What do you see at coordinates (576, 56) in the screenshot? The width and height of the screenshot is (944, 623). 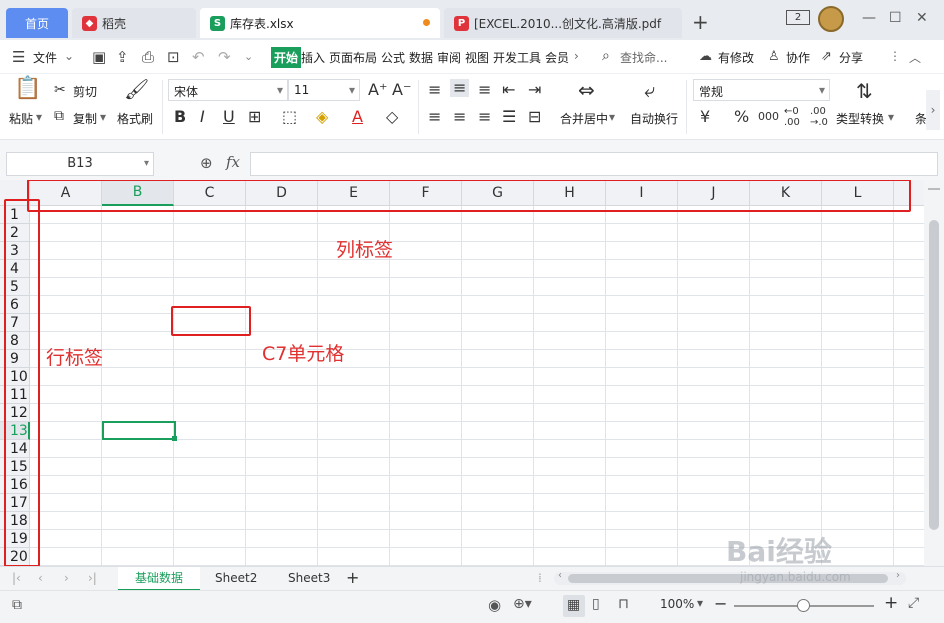 I see `chevron-right-icon: ›` at bounding box center [576, 56].